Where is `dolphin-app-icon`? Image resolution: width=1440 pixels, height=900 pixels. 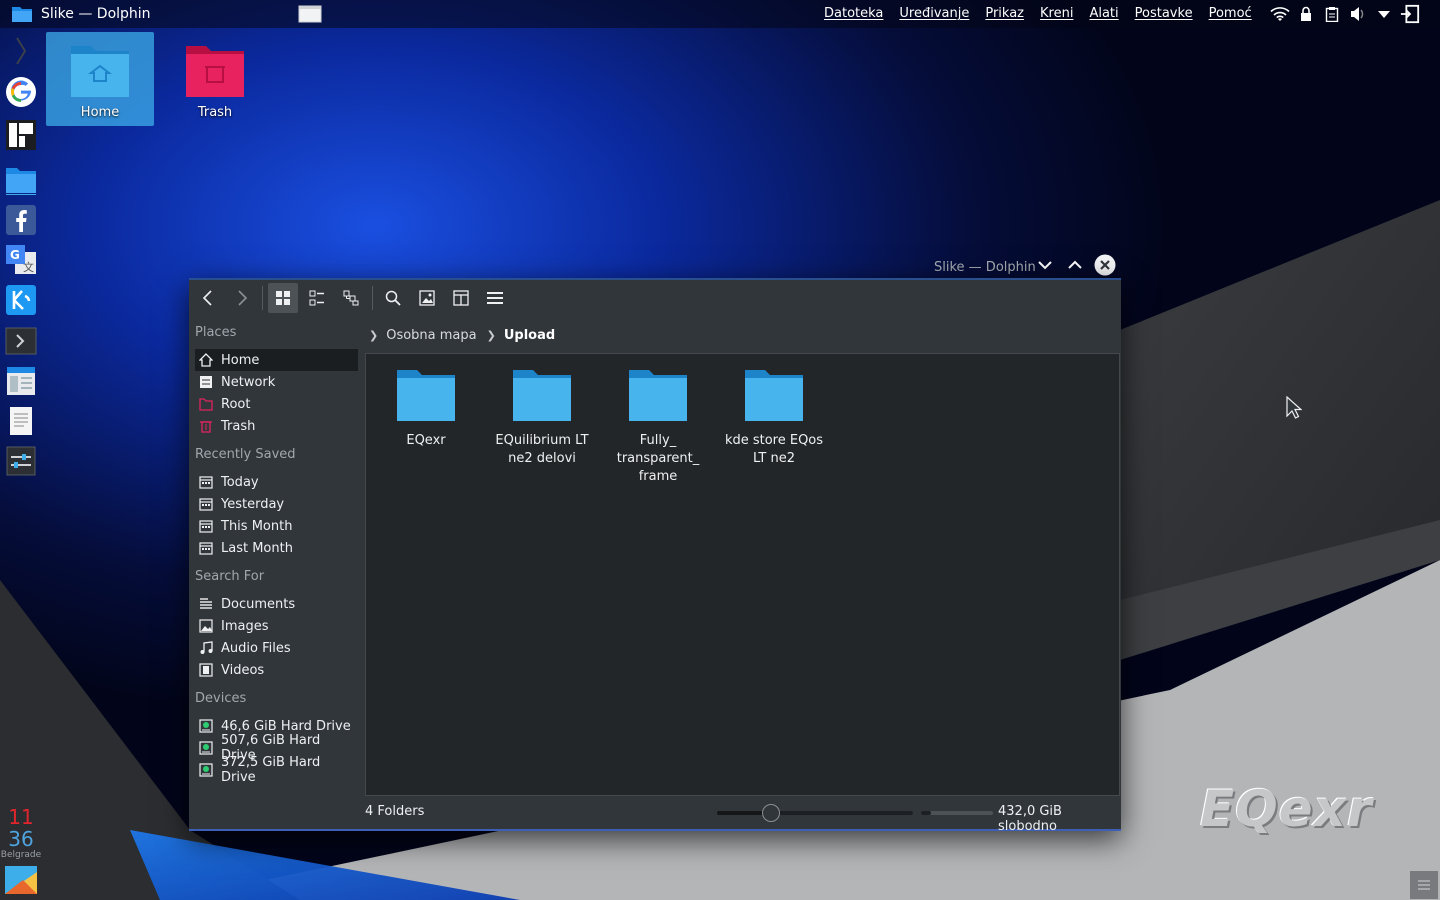 dolphin-app-icon is located at coordinates (22, 14).